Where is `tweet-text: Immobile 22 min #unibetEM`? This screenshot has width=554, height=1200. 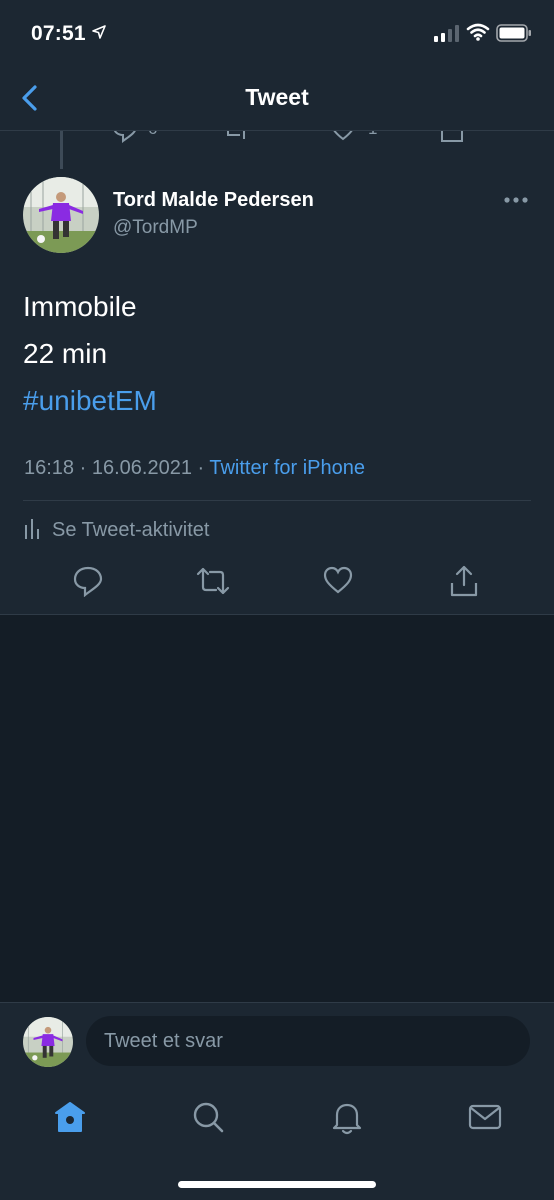 tweet-text: Immobile 22 min #unibetEM is located at coordinates (90, 353).